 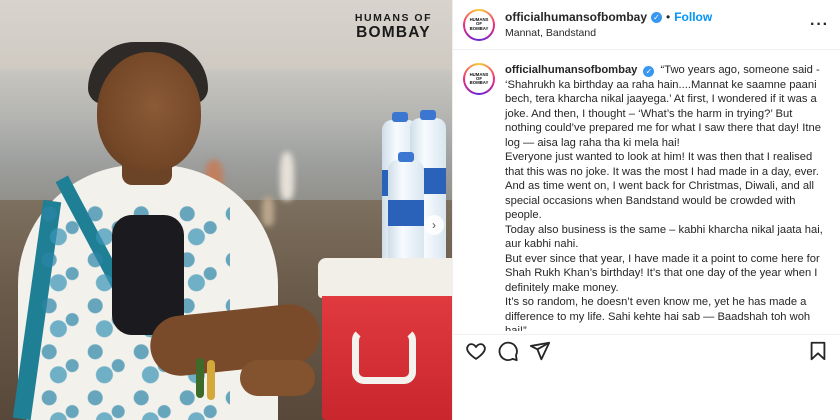 What do you see at coordinates (393, 18) in the screenshot?
I see `watermark-line1: HUMANS OF` at bounding box center [393, 18].